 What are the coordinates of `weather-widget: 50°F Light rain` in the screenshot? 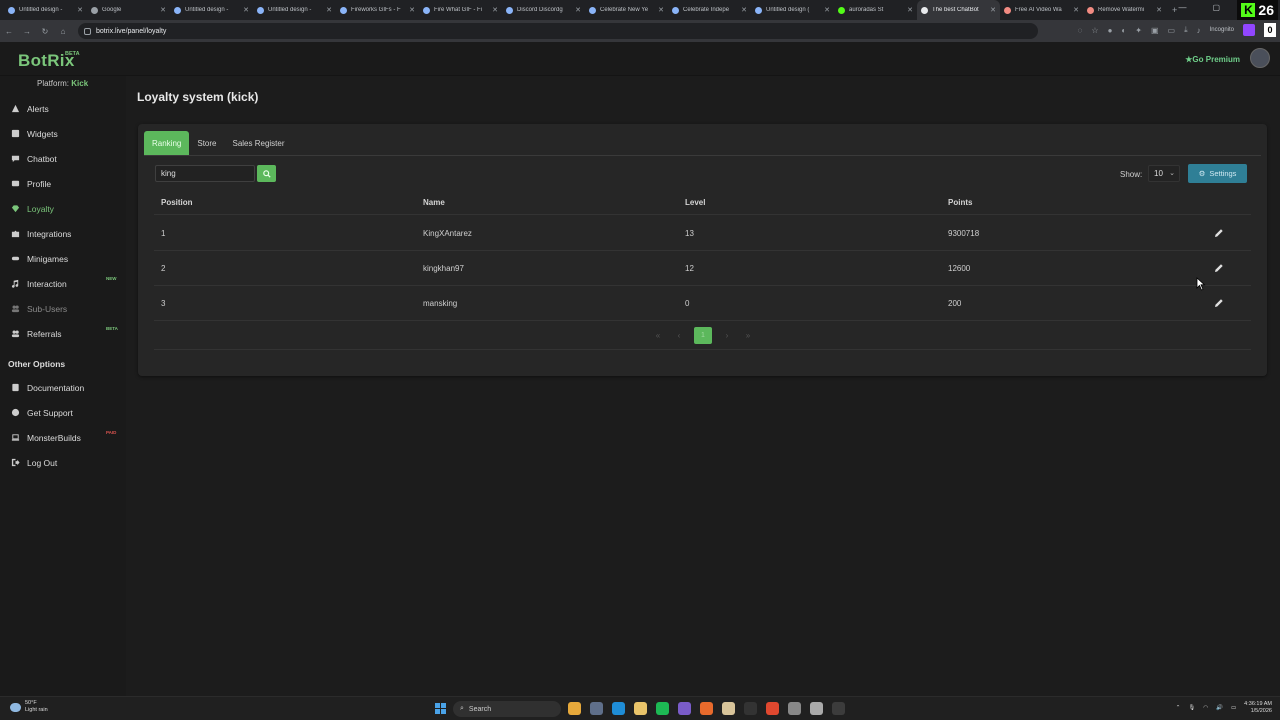 It's located at (29, 707).